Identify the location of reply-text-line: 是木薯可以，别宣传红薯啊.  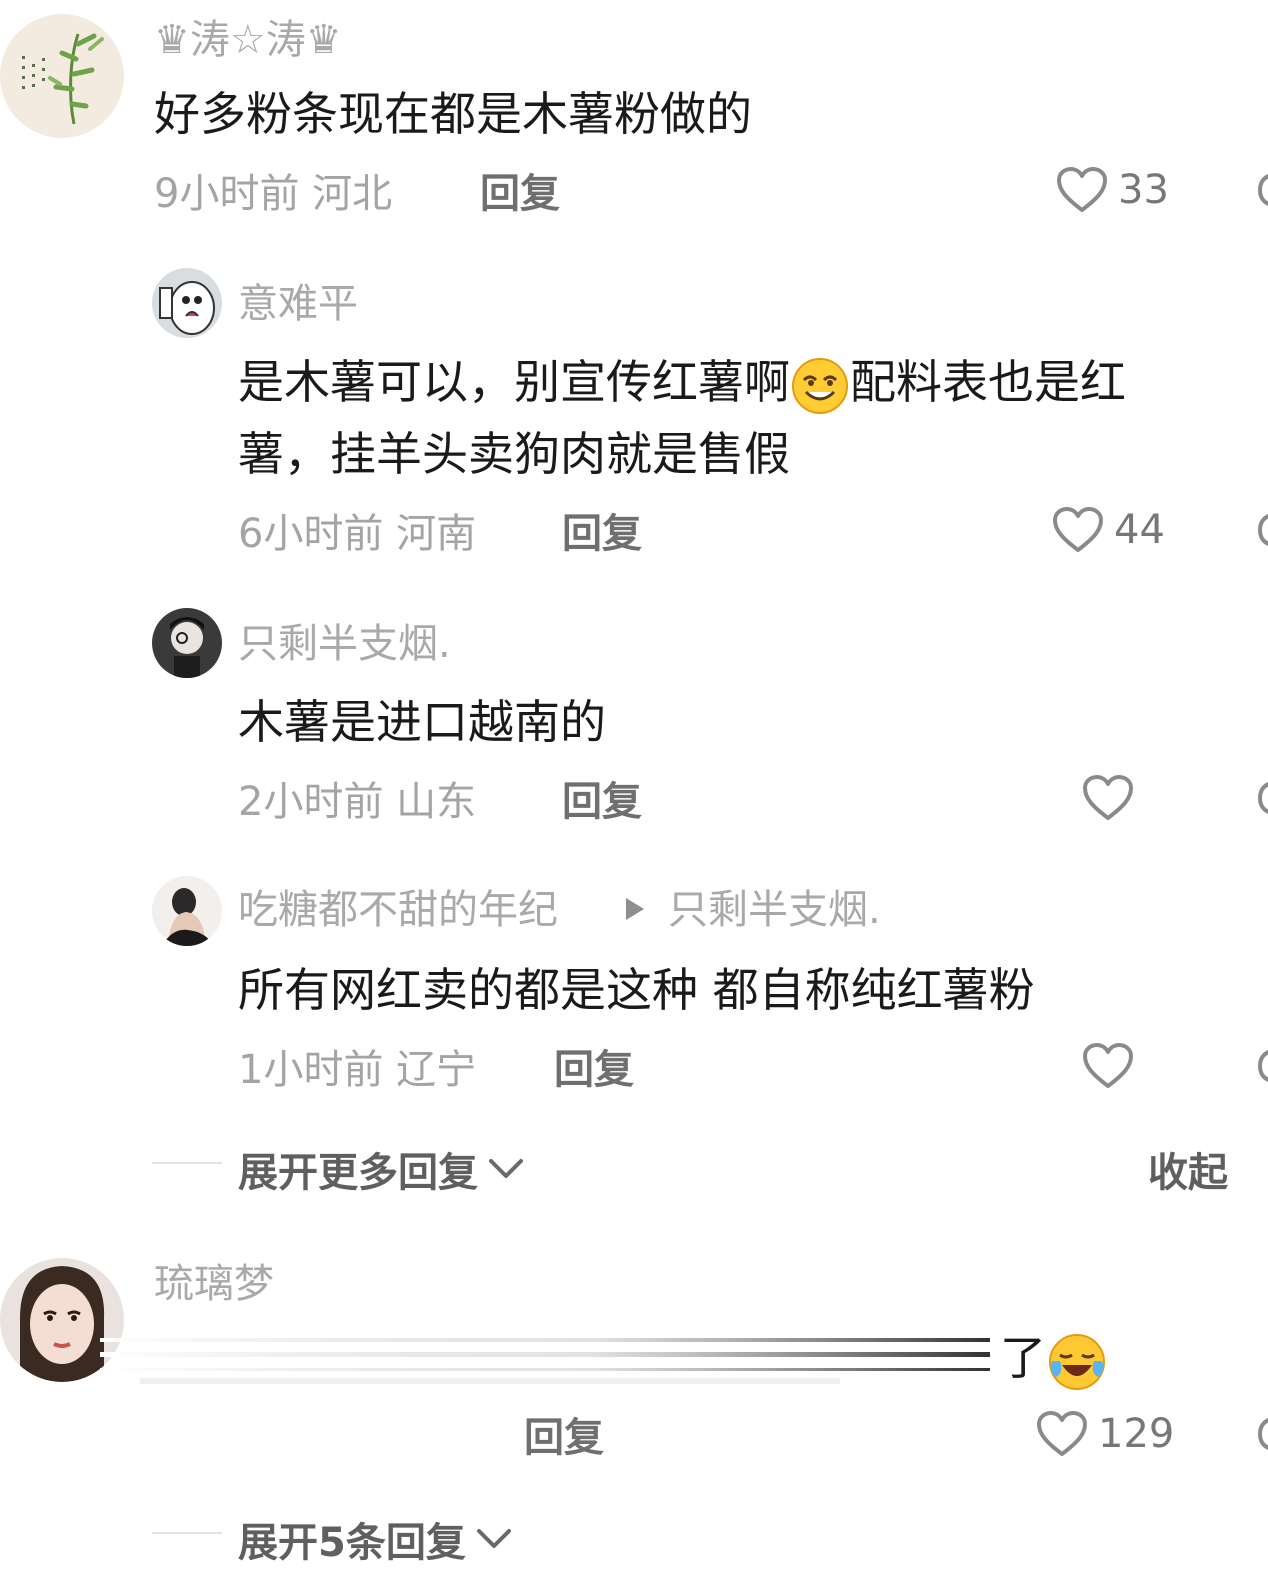
(514, 382).